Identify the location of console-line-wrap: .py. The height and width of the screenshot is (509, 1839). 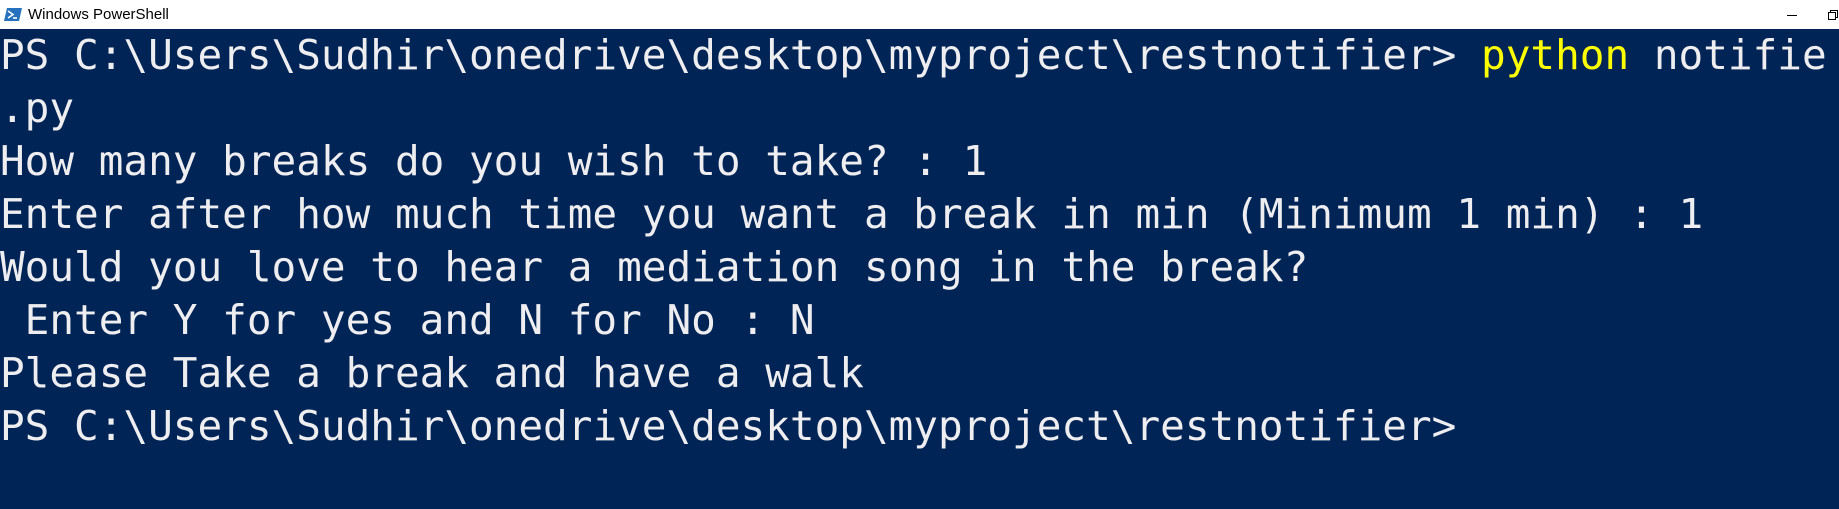
(37, 108).